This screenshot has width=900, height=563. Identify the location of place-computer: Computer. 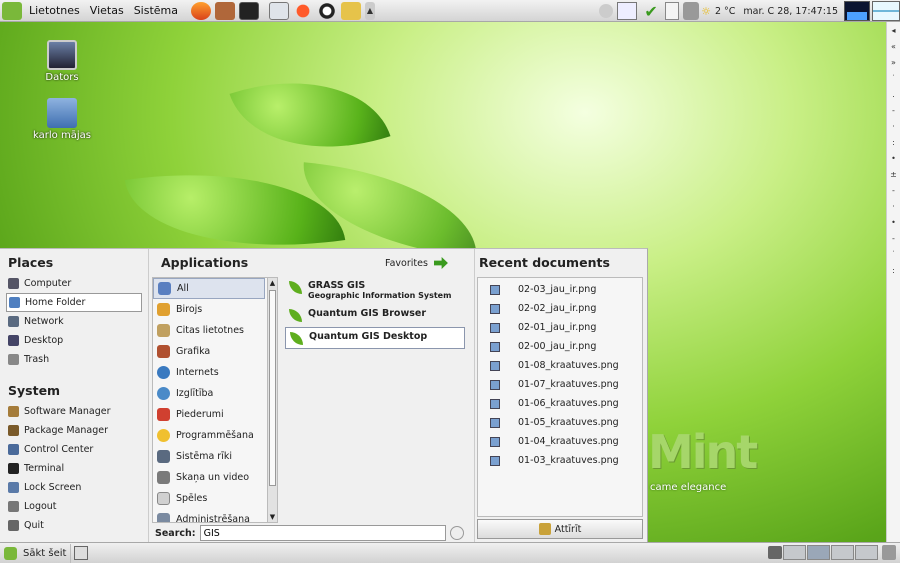
(74, 283).